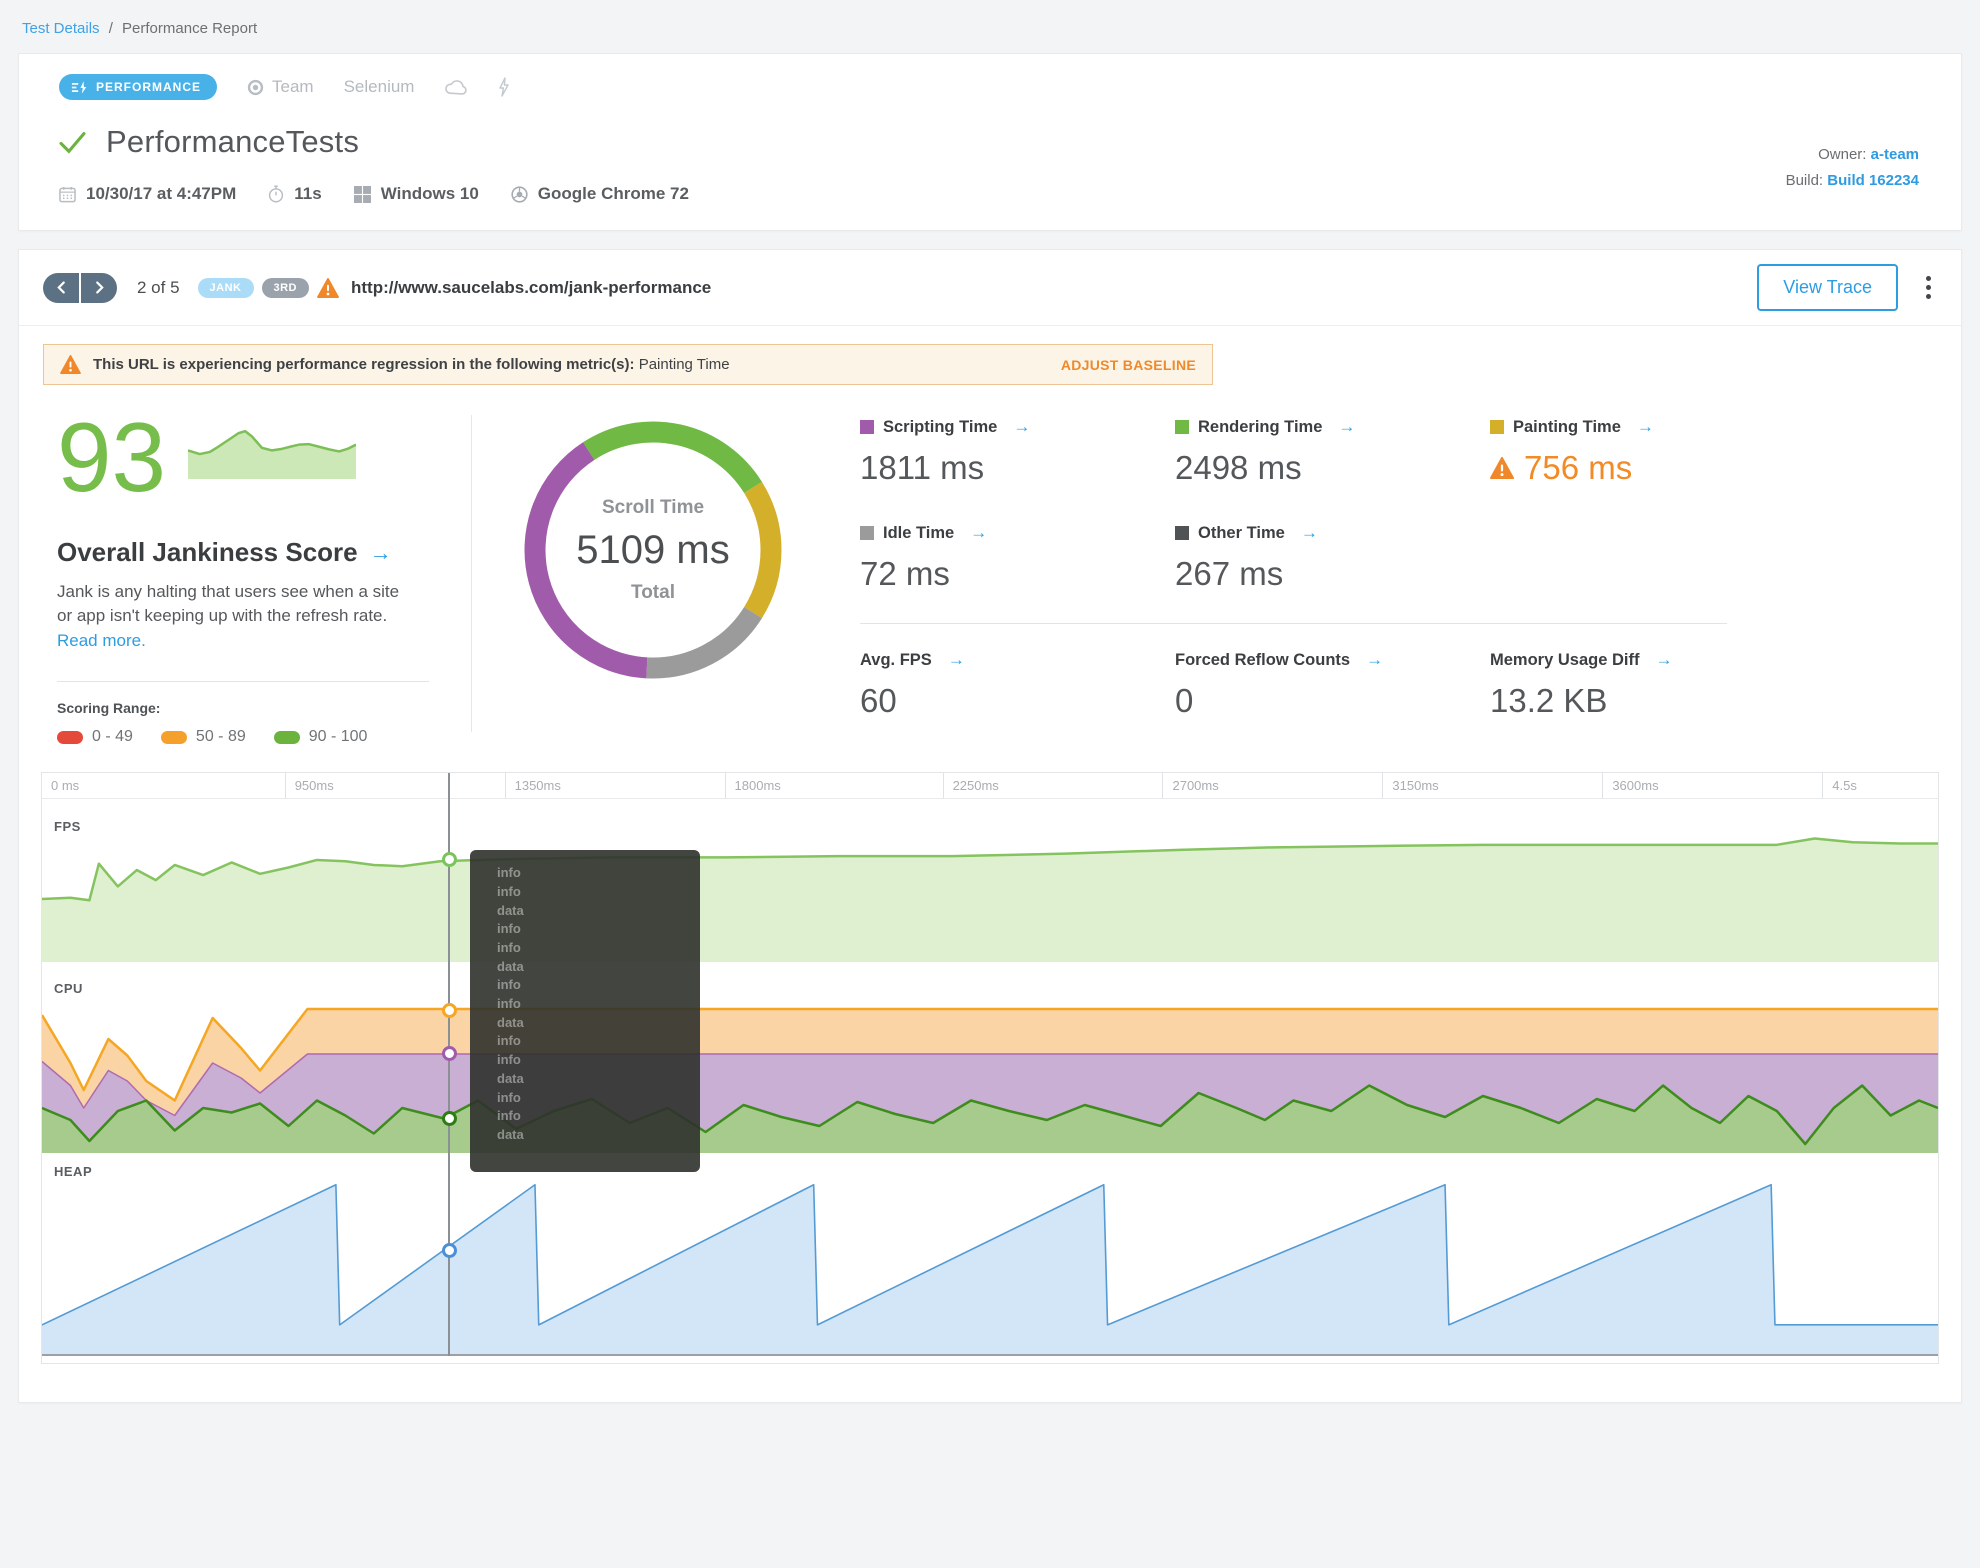 The width and height of the screenshot is (1980, 1568). Describe the element at coordinates (68, 989) in the screenshot. I see `cpu-lane-label: CPU` at that location.